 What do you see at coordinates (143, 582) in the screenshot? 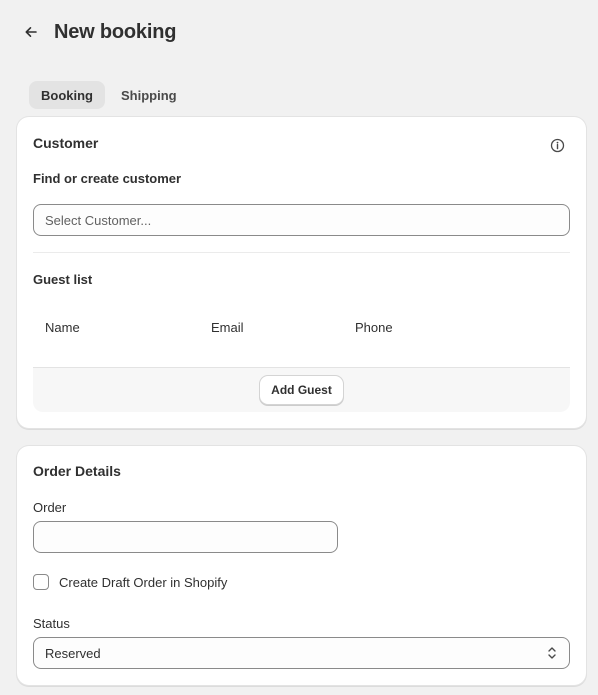
I see `draft-order-checkbox-label: Create Draft Order in Shopify` at bounding box center [143, 582].